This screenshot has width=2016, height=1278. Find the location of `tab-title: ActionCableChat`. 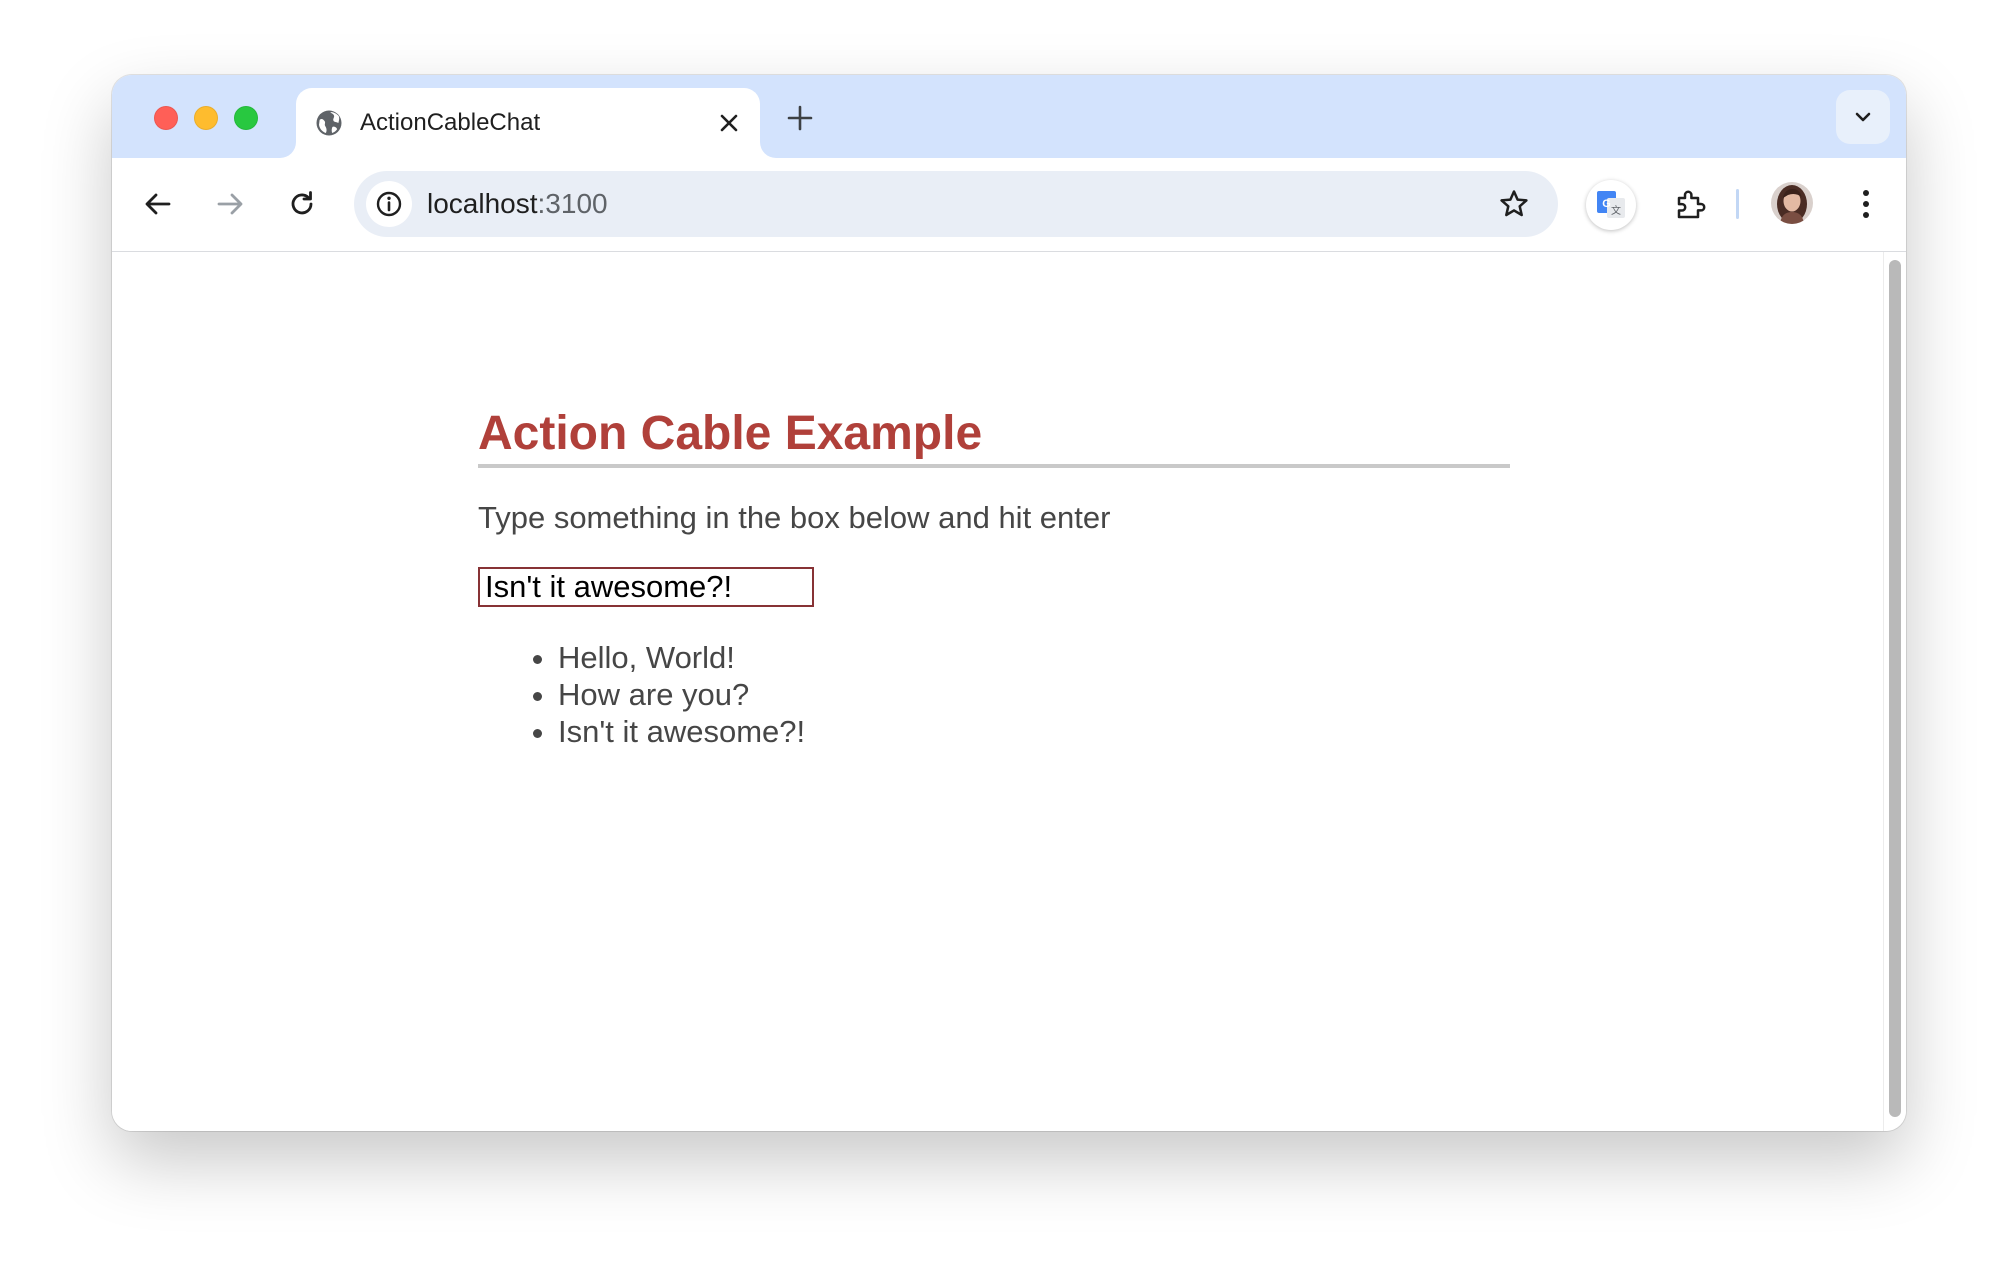

tab-title: ActionCableChat is located at coordinates (450, 122).